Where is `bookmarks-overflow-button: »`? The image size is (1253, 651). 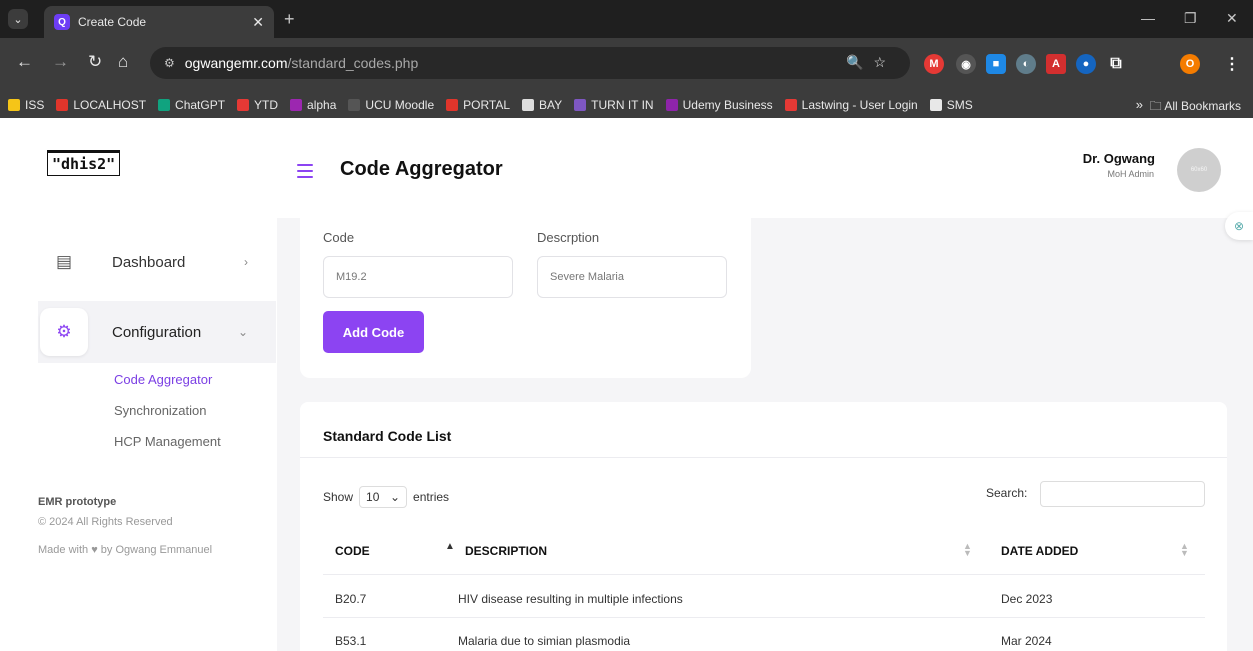 bookmarks-overflow-button: » is located at coordinates (1139, 104).